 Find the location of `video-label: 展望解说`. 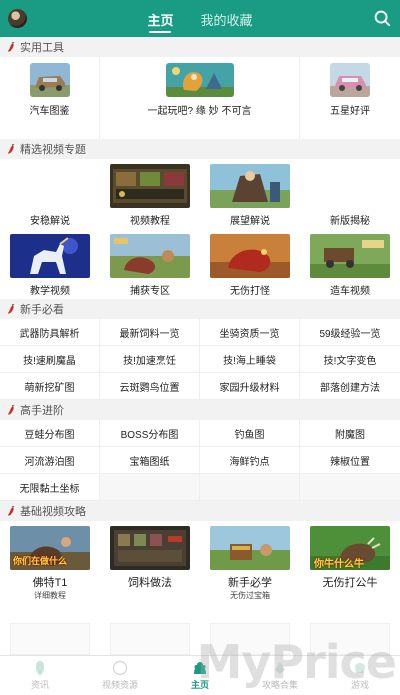

video-label: 展望解说 is located at coordinates (250, 221).